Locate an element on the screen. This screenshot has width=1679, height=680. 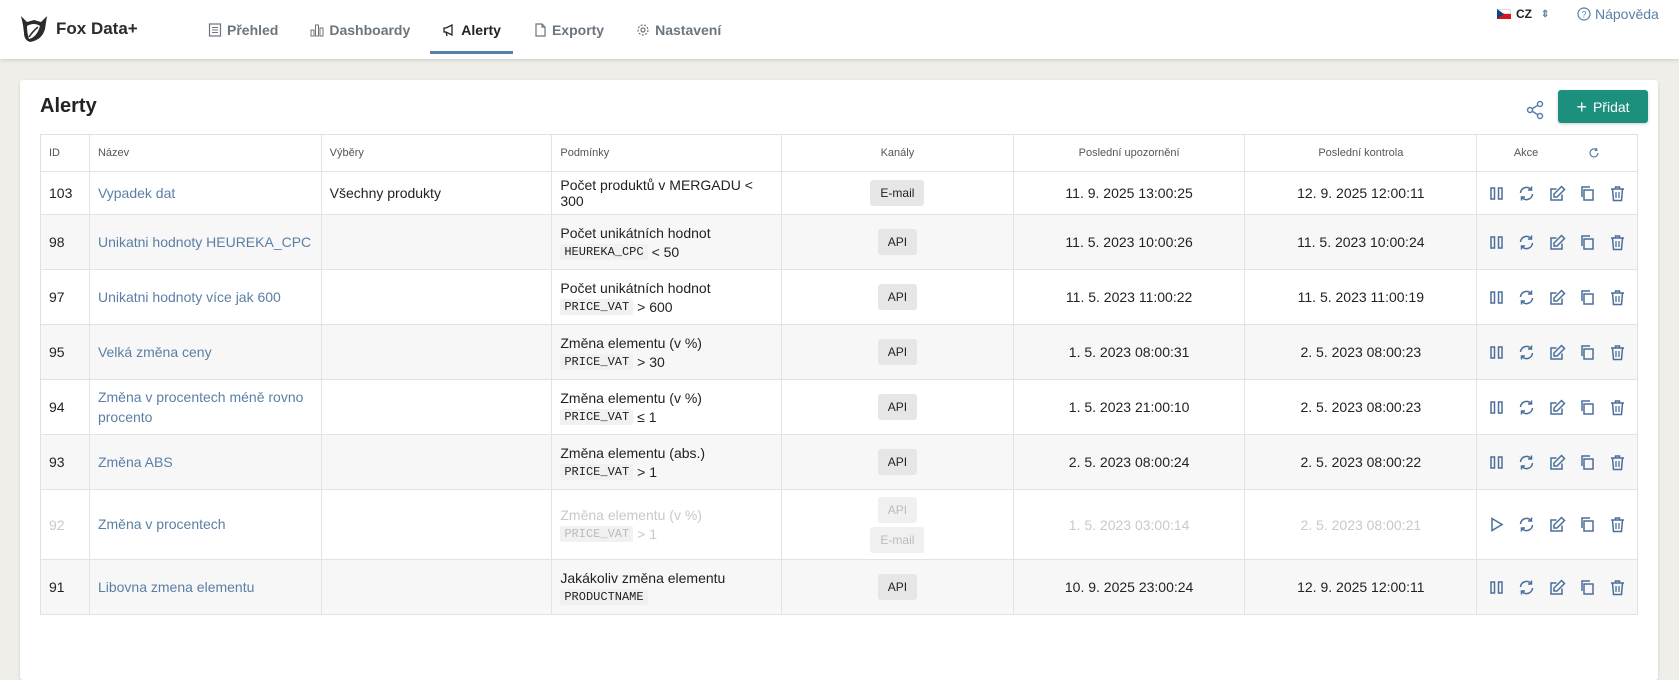
bar-chart-icon is located at coordinates (317, 30).